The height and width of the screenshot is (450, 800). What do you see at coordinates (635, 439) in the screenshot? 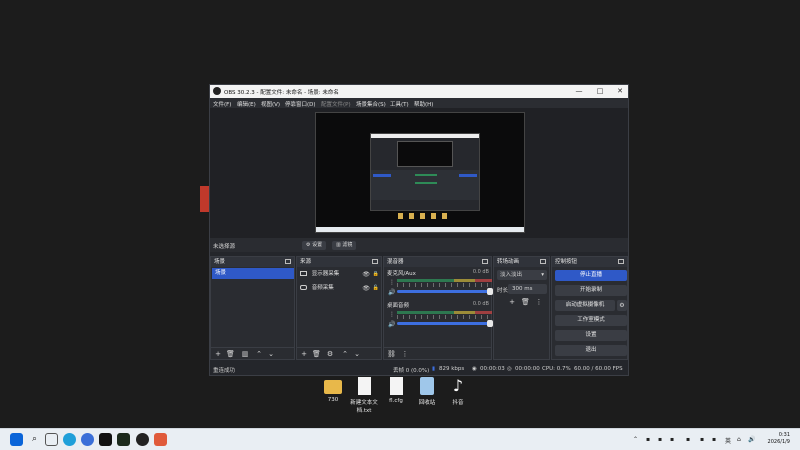
I see `tray-chevron-up-icon: ⌃` at bounding box center [635, 439].